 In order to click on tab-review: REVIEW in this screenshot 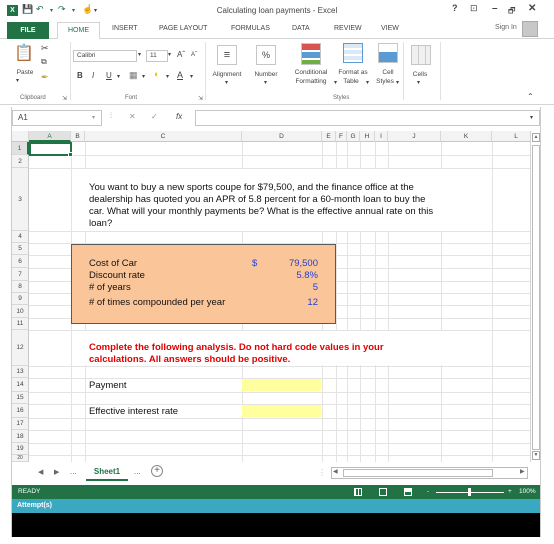, I will do `click(348, 28)`.